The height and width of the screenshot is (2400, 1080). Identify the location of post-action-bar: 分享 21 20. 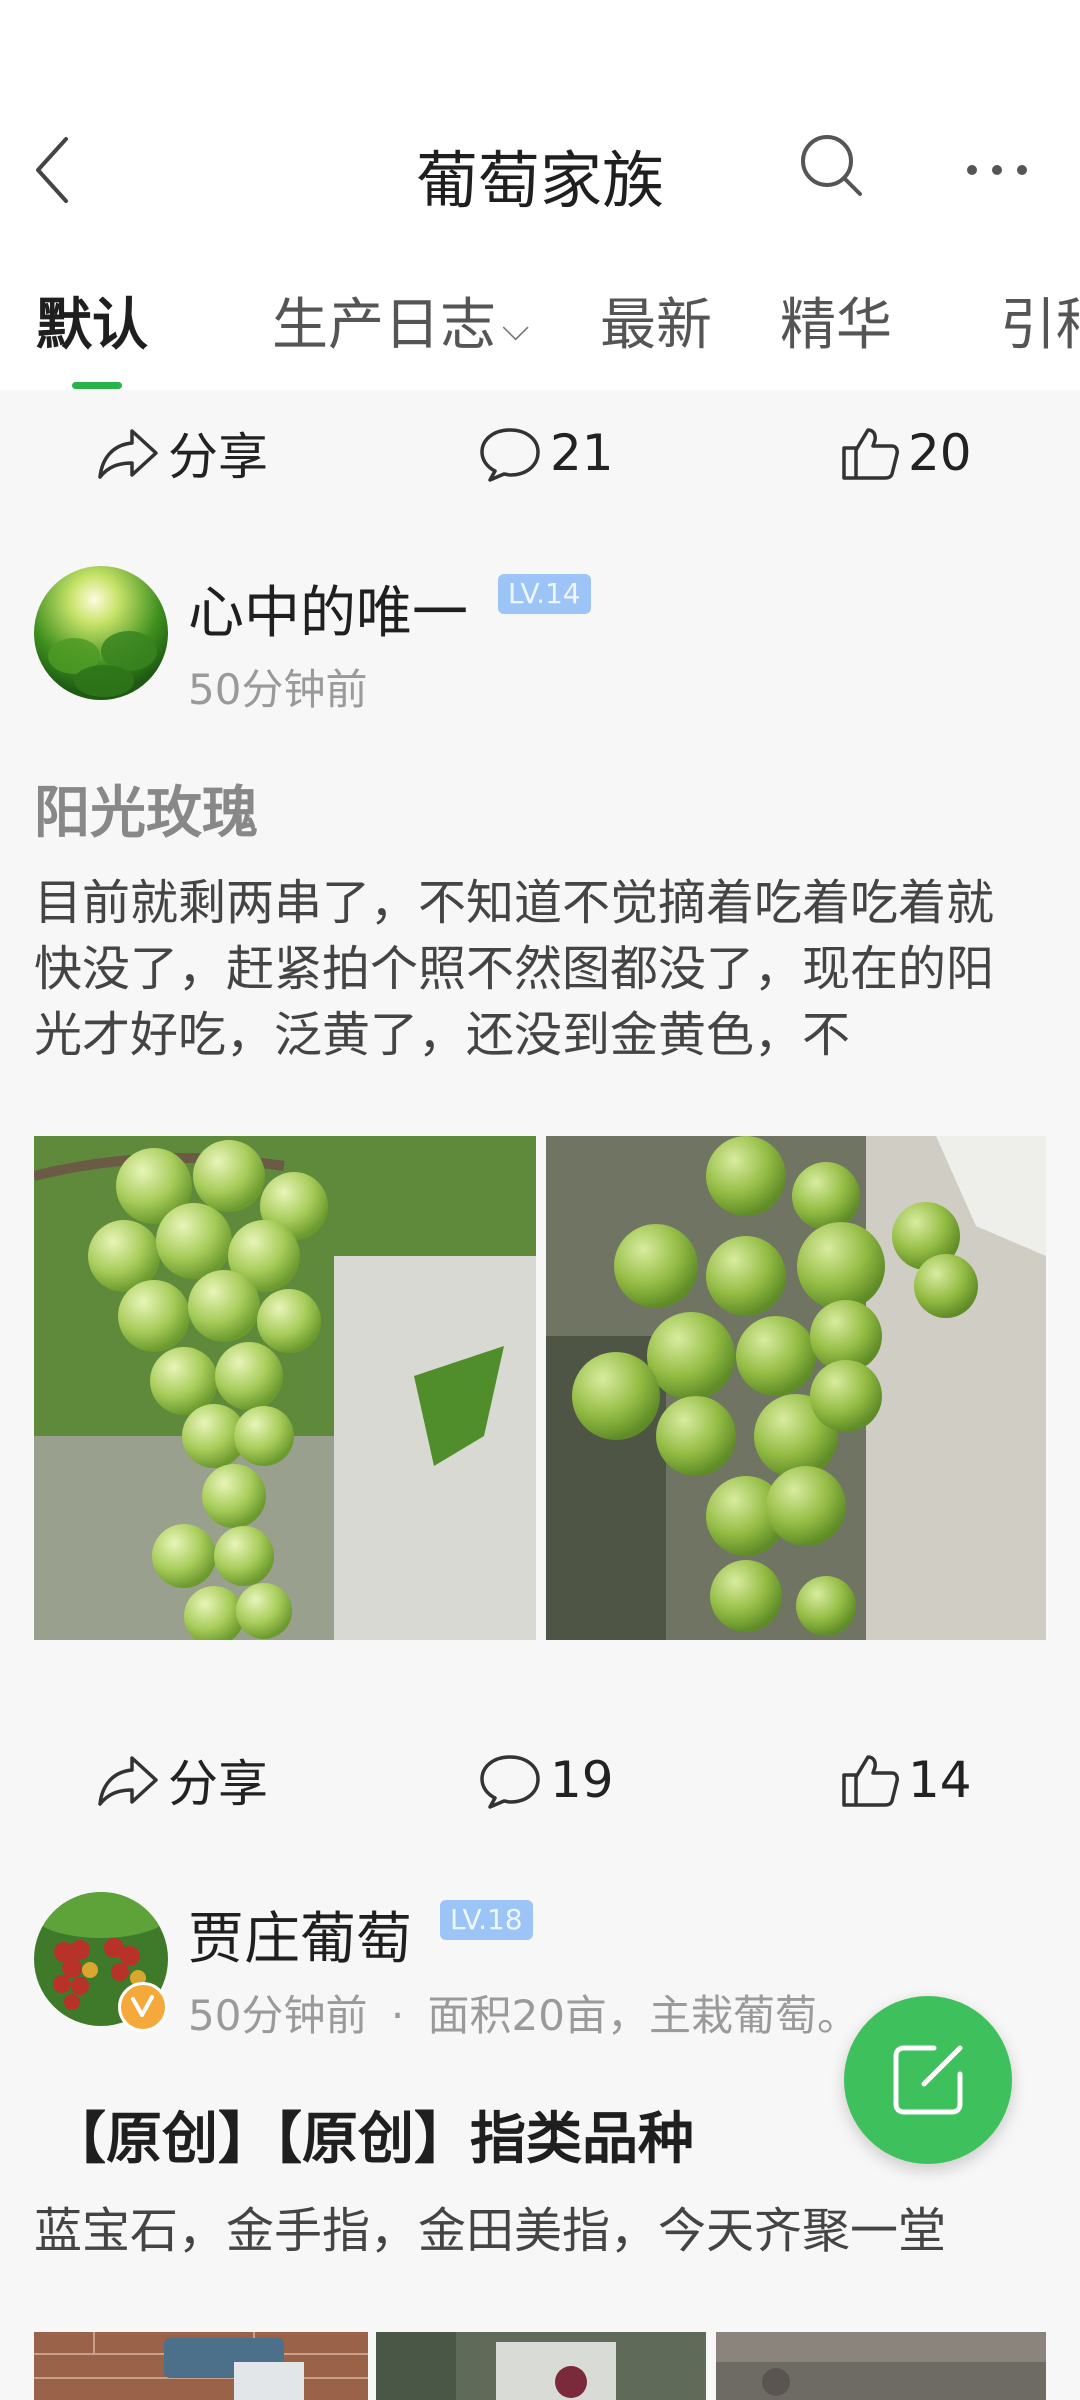
(540, 453).